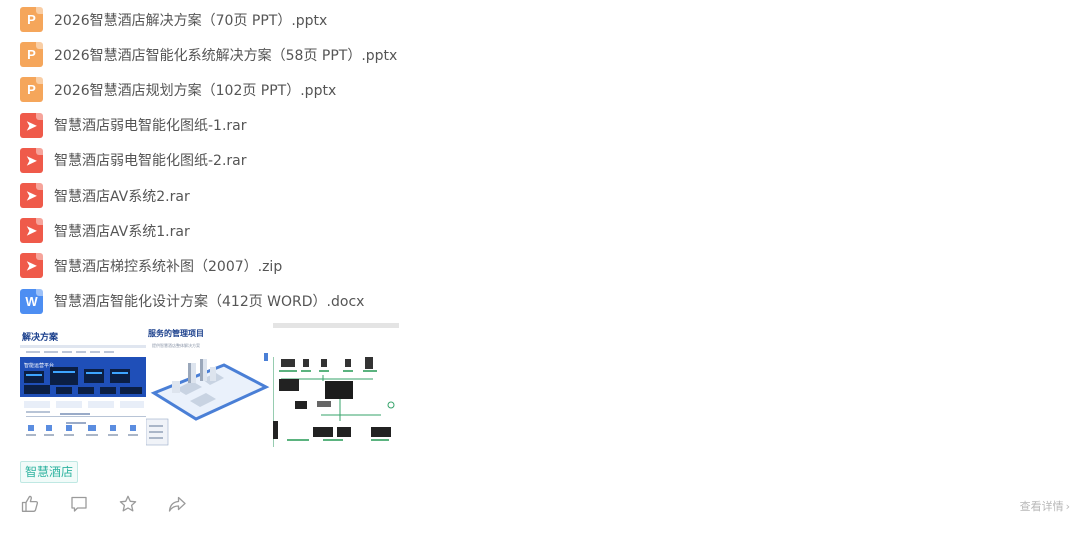  I want to click on file-name: 智慧酒店AV系统2.rar, so click(122, 196).